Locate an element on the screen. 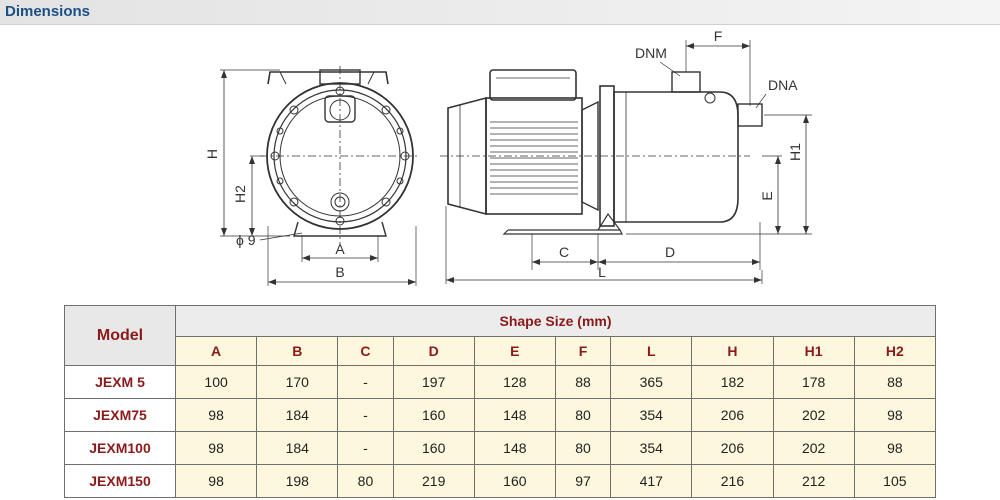  table-row: JEXM150 98 198 80 219 160 97 417 216 212 105 is located at coordinates (500, 481).